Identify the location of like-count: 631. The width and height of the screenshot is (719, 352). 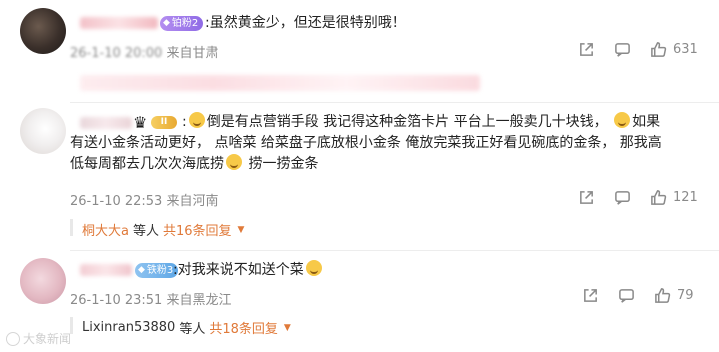
(685, 49).